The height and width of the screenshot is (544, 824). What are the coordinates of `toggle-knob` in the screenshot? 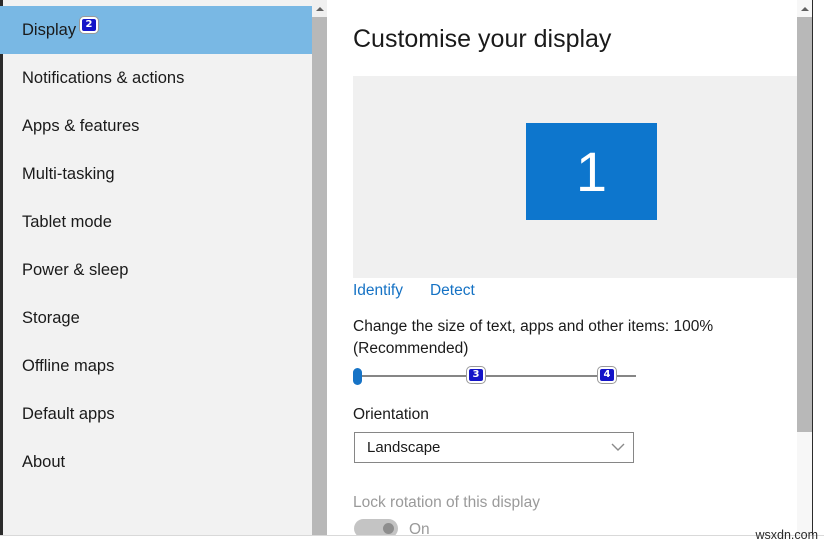 It's located at (388, 528).